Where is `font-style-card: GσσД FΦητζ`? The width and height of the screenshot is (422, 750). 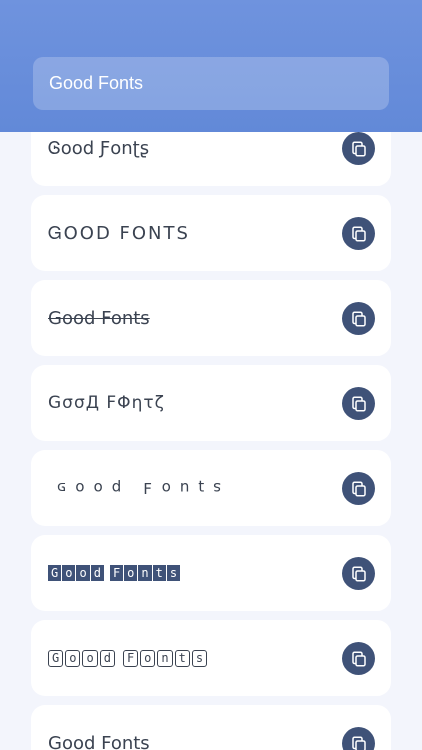
font-style-card: GσσД FΦητζ is located at coordinates (211, 403).